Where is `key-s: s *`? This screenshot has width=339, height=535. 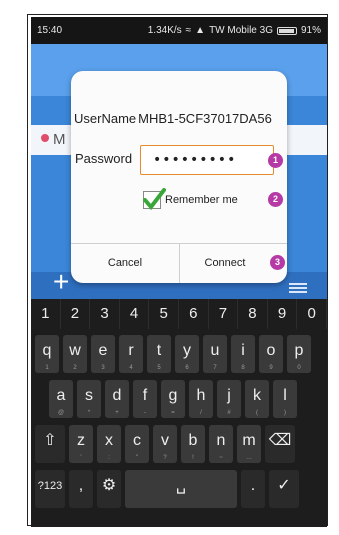 key-s: s * is located at coordinates (89, 399).